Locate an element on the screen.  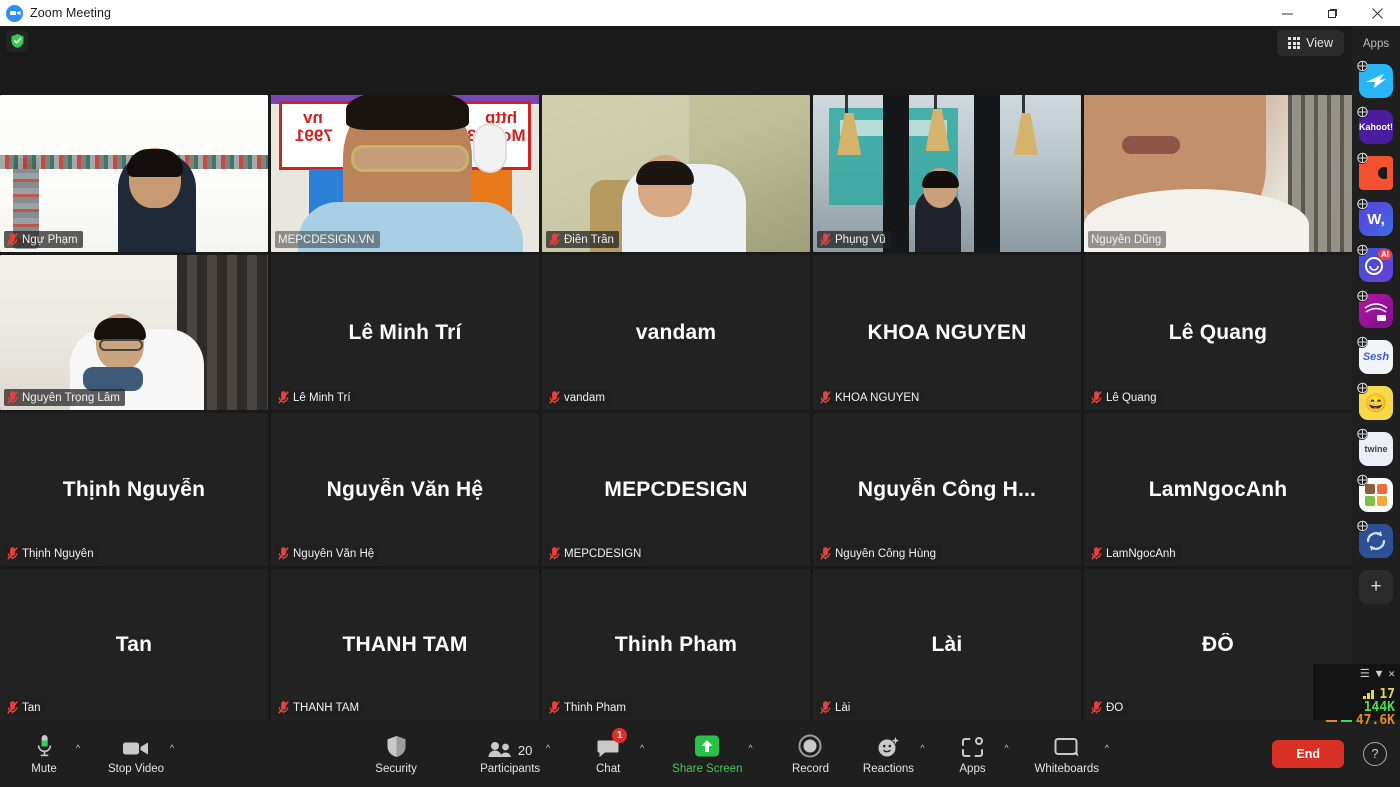
video-tile-active-speaker: nv 7991 httр Mobil 3 MEPCDESIGN.VN is located at coordinates (405, 173).